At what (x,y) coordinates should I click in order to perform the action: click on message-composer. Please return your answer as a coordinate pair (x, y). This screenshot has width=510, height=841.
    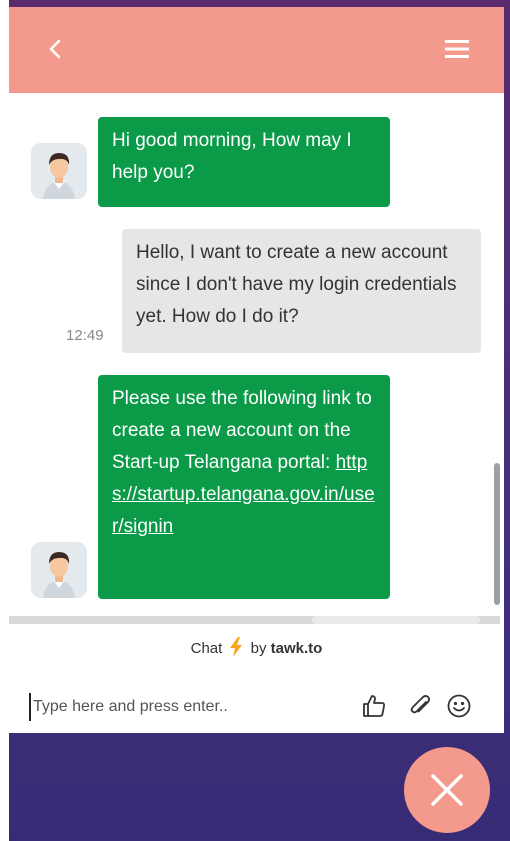
    Looking at the image, I should click on (256, 708).